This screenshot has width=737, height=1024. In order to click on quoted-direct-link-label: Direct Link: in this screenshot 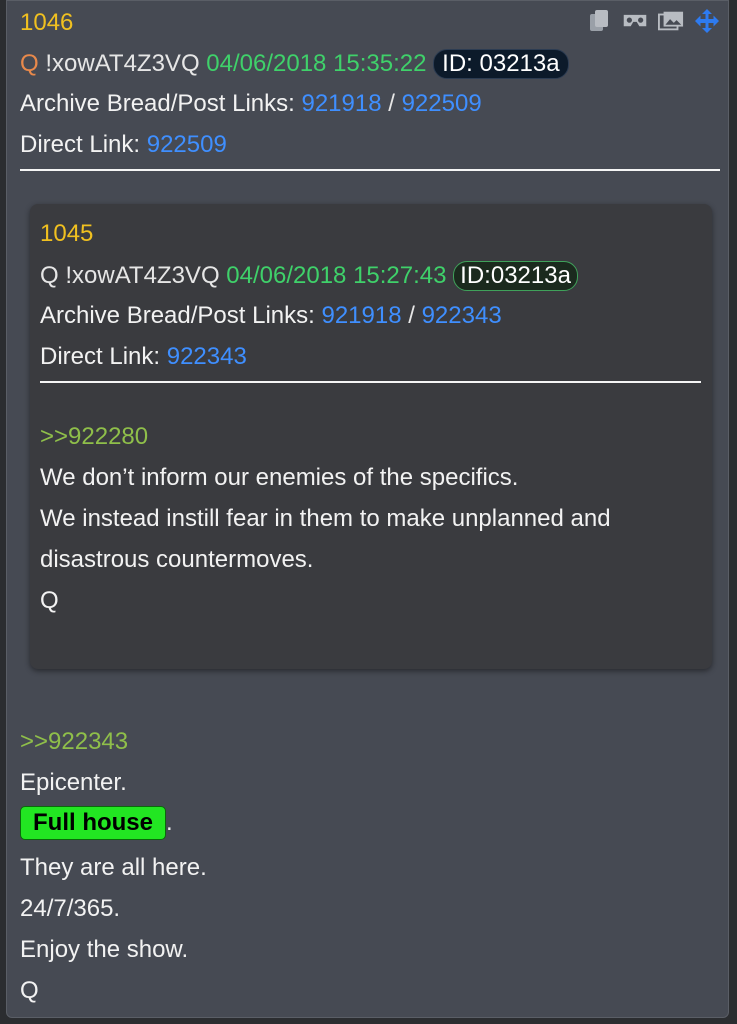, I will do `click(100, 356)`.